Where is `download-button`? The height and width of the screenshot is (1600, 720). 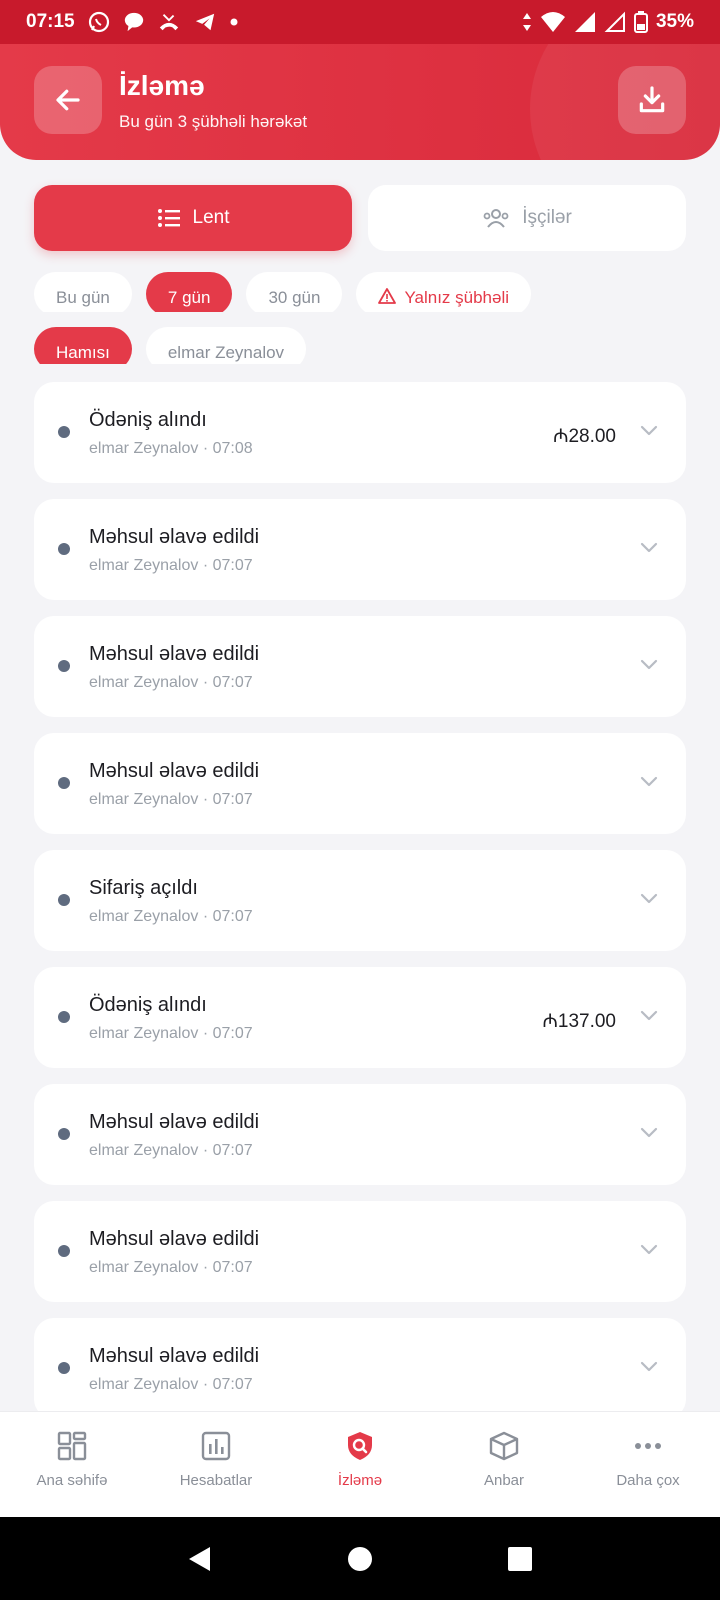
download-button is located at coordinates (652, 100).